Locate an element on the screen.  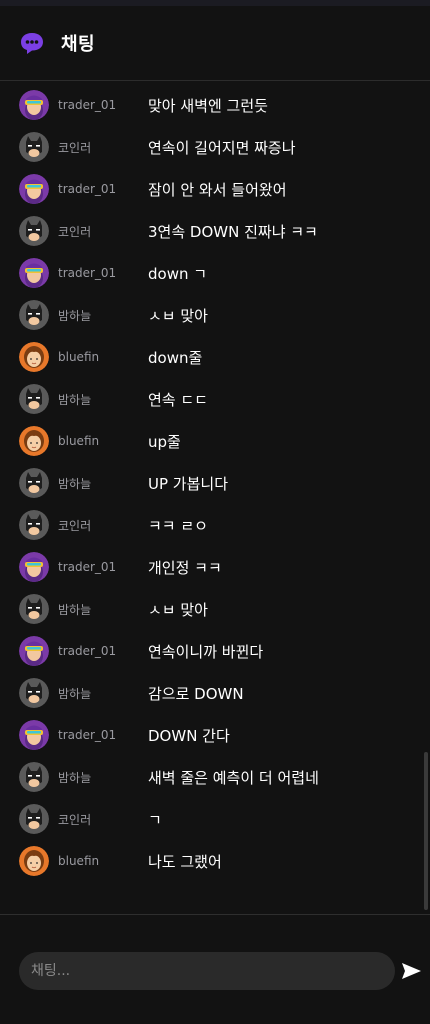
chat-message-row: 코인러 ㅋㅋ ㄹㅇ is located at coordinates (215, 525).